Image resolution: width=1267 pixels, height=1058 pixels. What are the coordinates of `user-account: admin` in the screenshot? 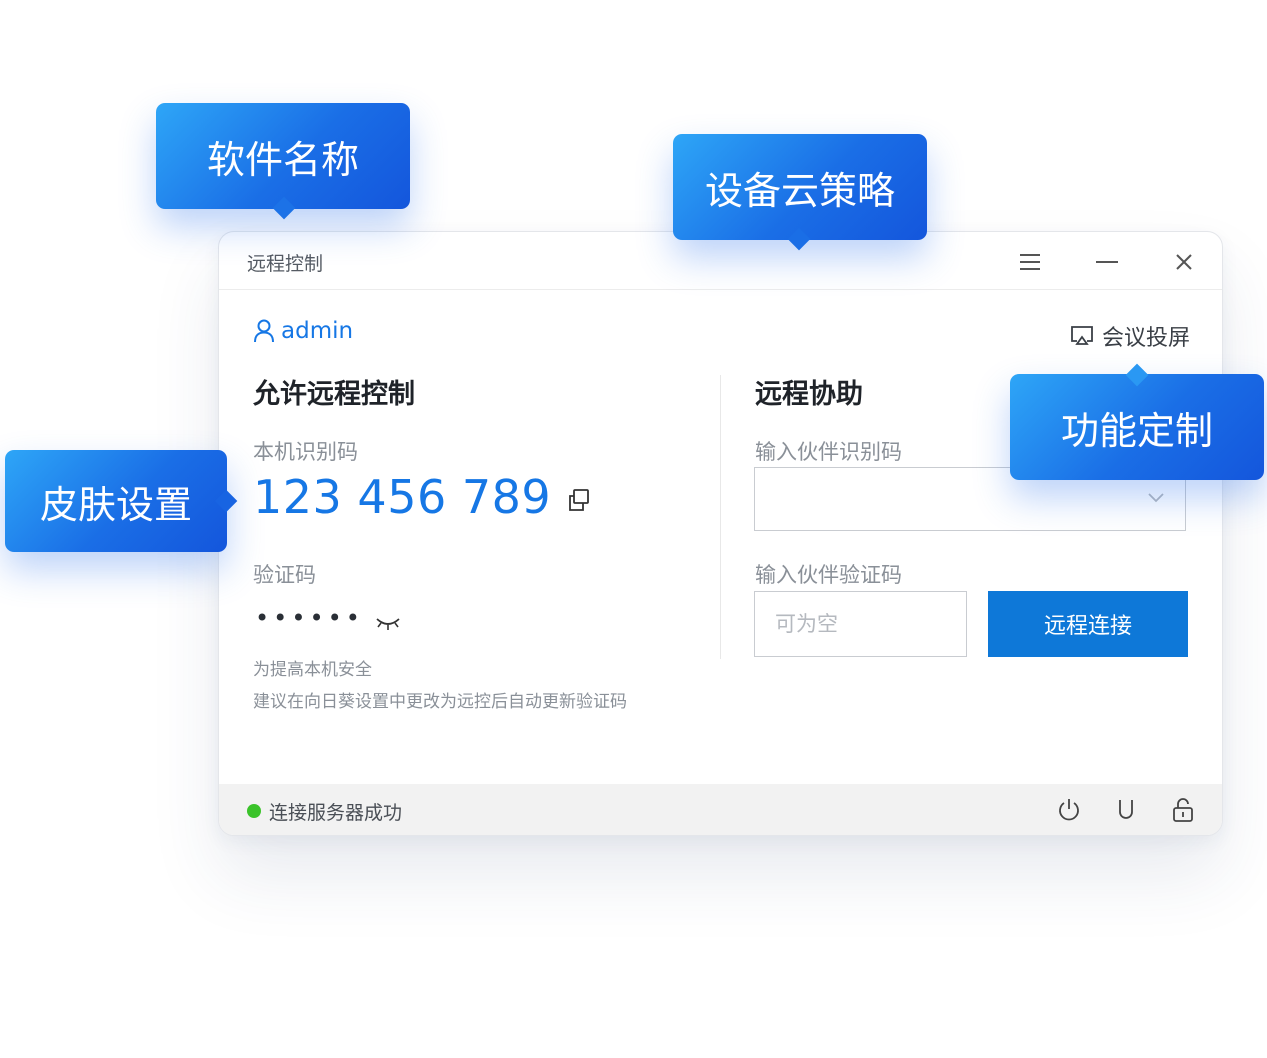 It's located at (303, 331).